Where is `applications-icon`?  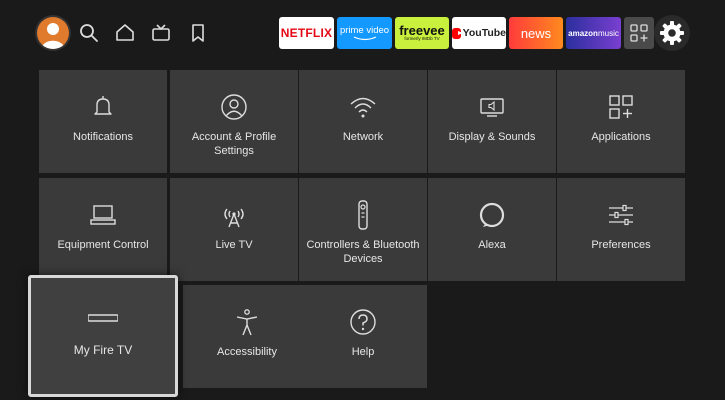
applications-icon is located at coordinates (621, 107).